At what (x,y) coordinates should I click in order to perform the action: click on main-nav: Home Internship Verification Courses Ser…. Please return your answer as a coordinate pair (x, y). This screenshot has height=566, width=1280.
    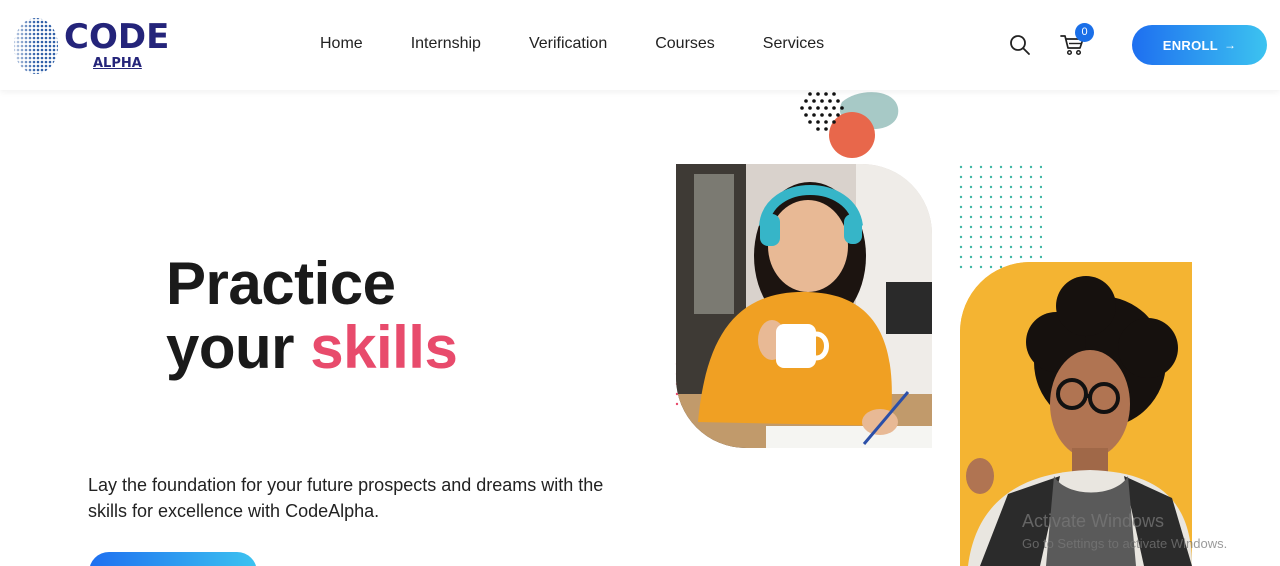
    Looking at the image, I should click on (572, 44).